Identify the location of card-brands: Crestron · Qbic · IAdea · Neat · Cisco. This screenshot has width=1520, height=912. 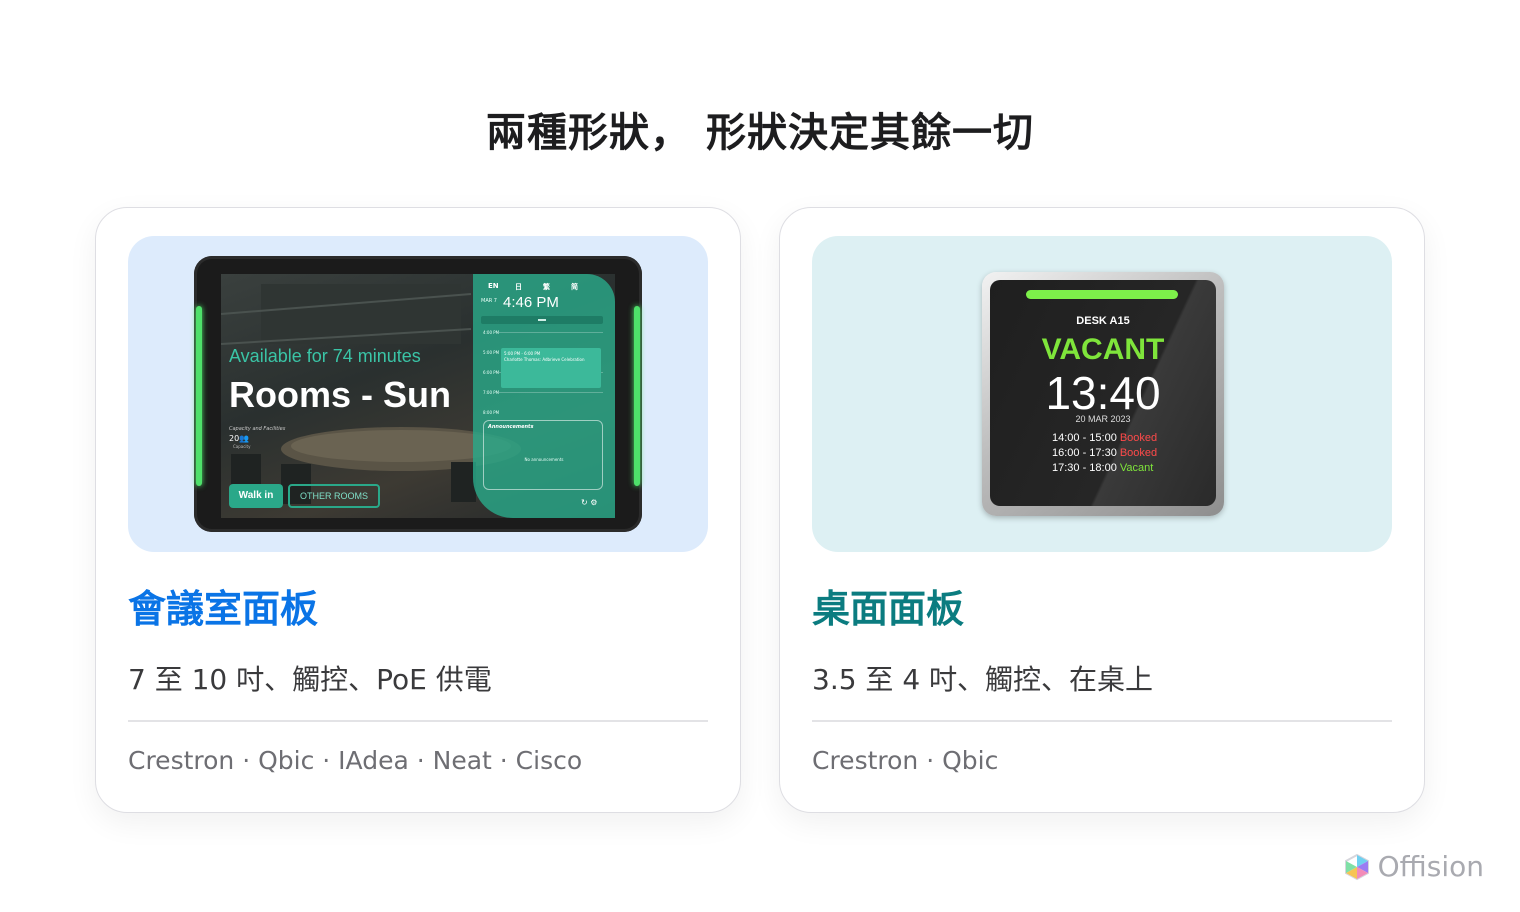
(355, 760).